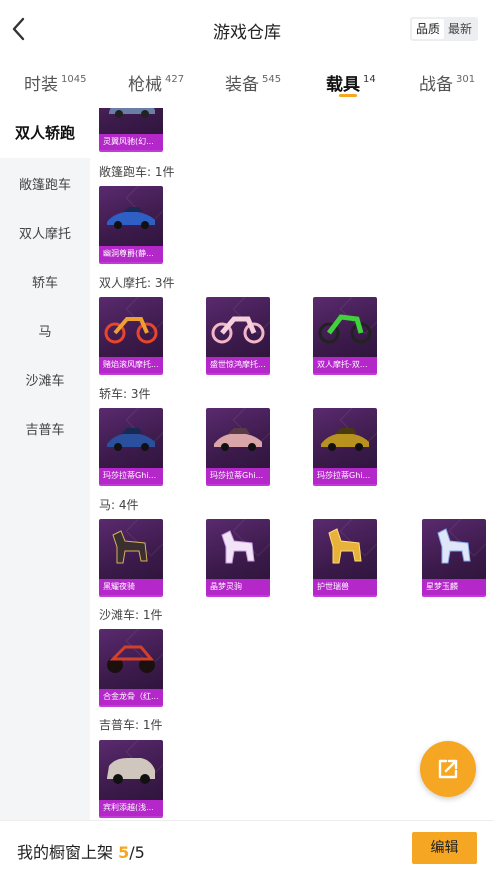 The image size is (494, 875). I want to click on sidebar-item-horse: 马, so click(45, 330).